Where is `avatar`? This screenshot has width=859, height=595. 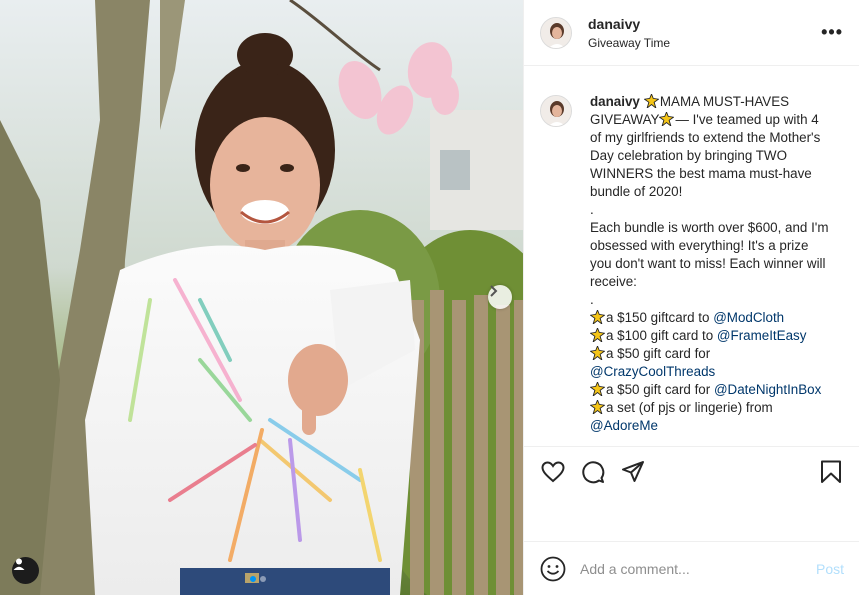 avatar is located at coordinates (556, 32).